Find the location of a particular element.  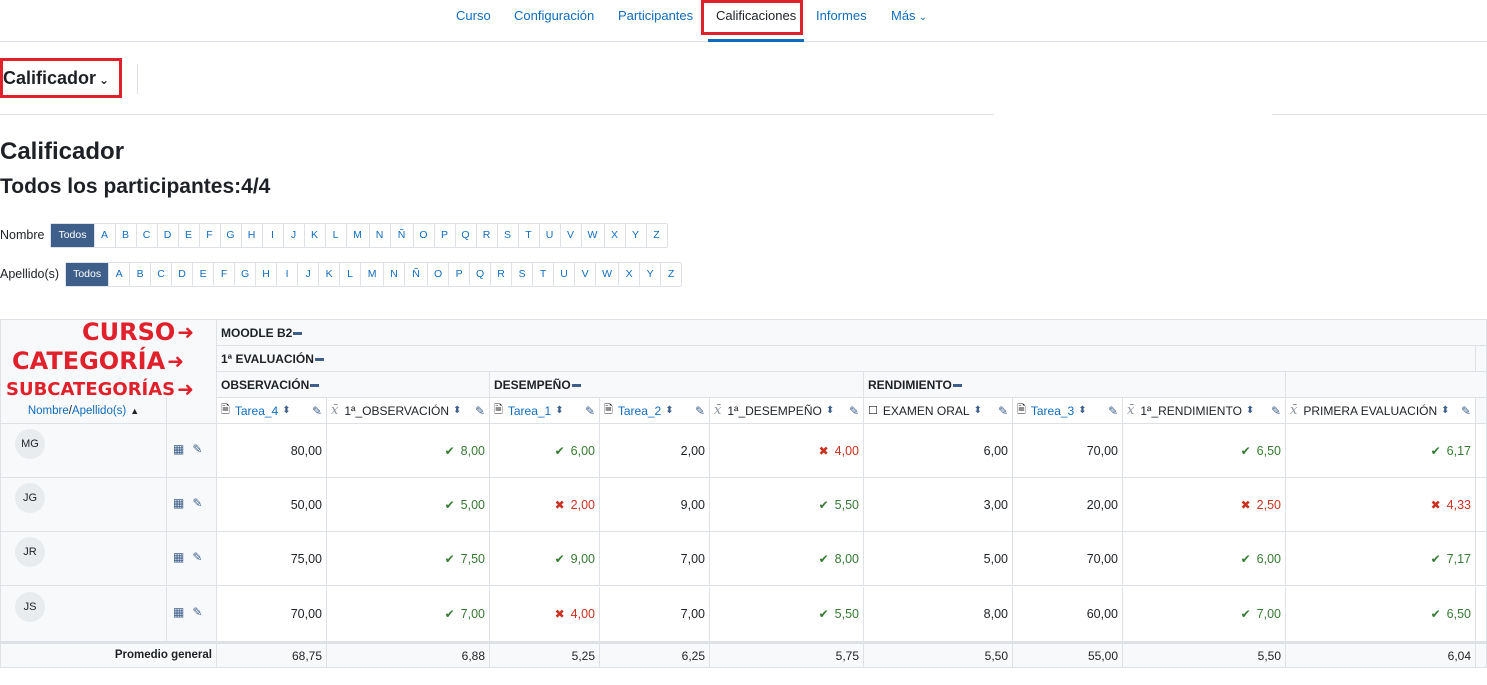

grade-cell: 8,00 is located at coordinates (938, 614).